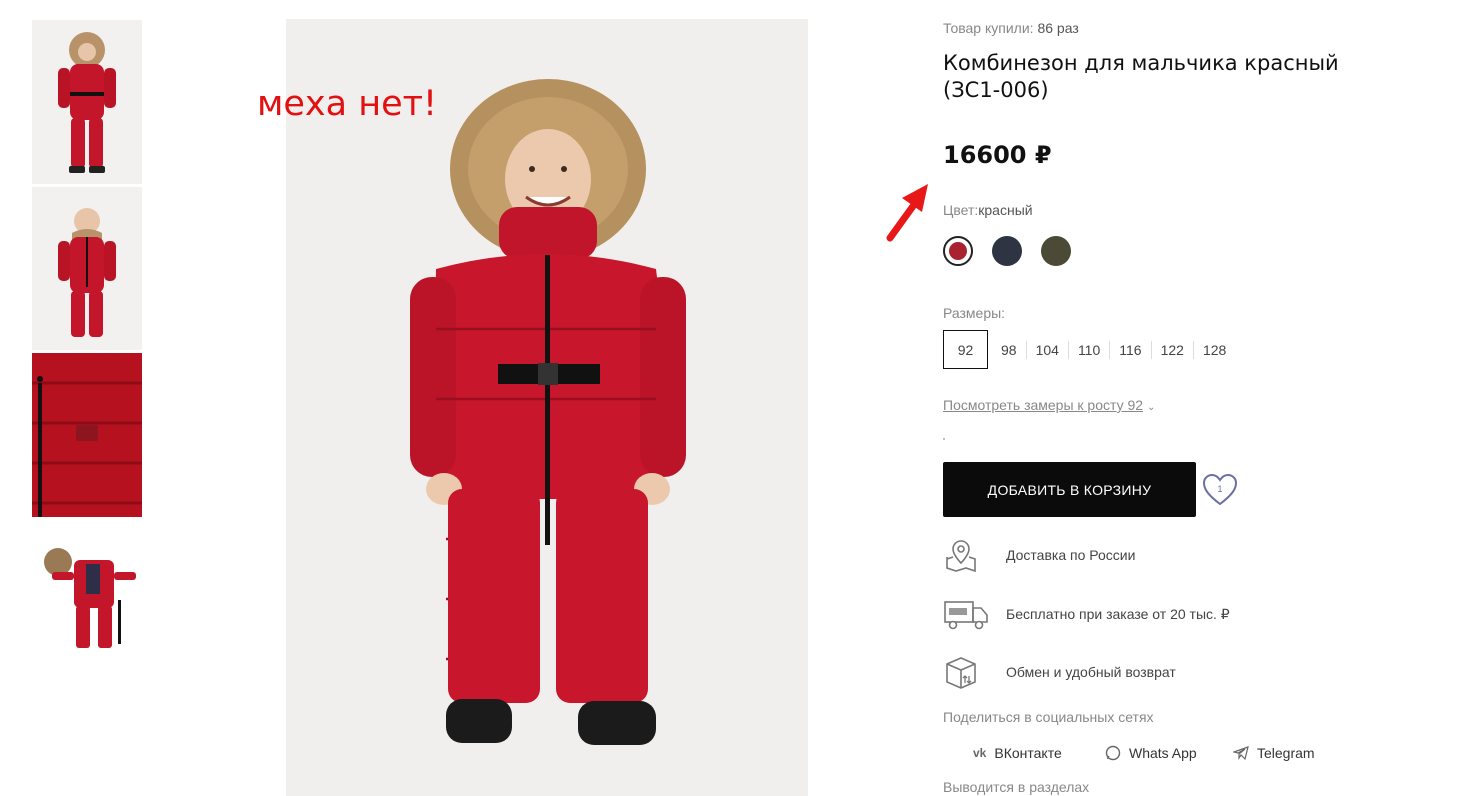 The image size is (1463, 796). I want to click on sections-label: Выводится в разделах, so click(1016, 787).